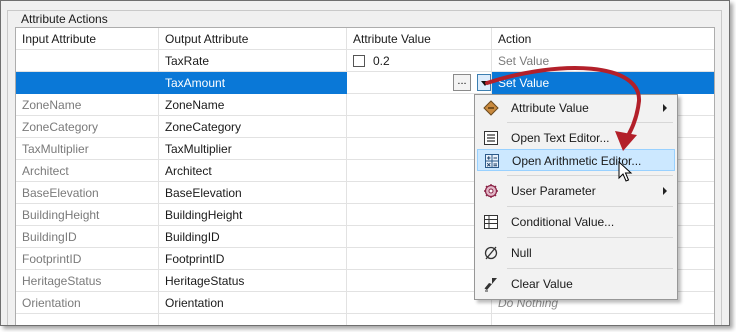  Describe the element at coordinates (253, 127) in the screenshot. I see `output-attribute-cell: ZoneCategory` at that location.